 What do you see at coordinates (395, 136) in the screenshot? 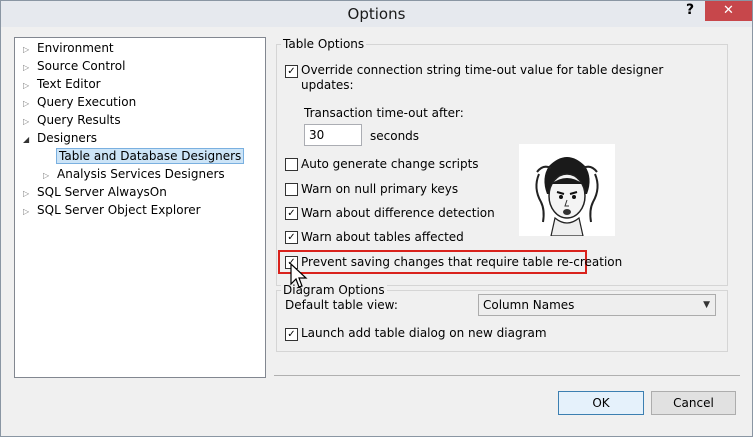
I see `seconds-label: seconds` at bounding box center [395, 136].